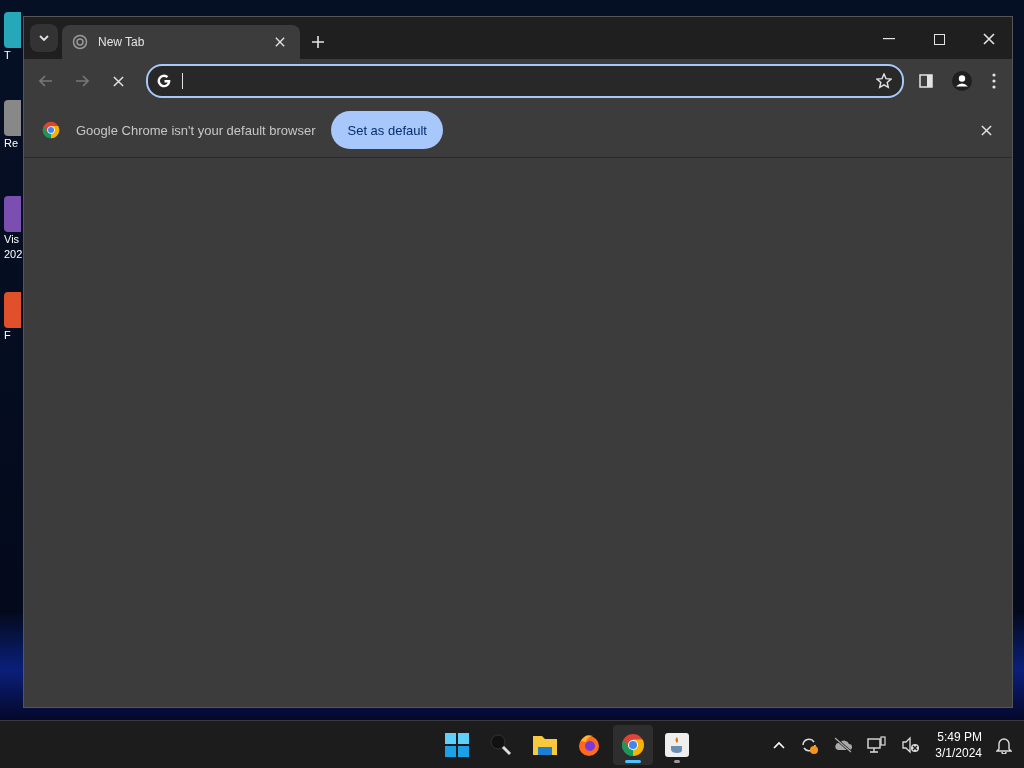  I want to click on chevron-down-icon, so click(44, 38).